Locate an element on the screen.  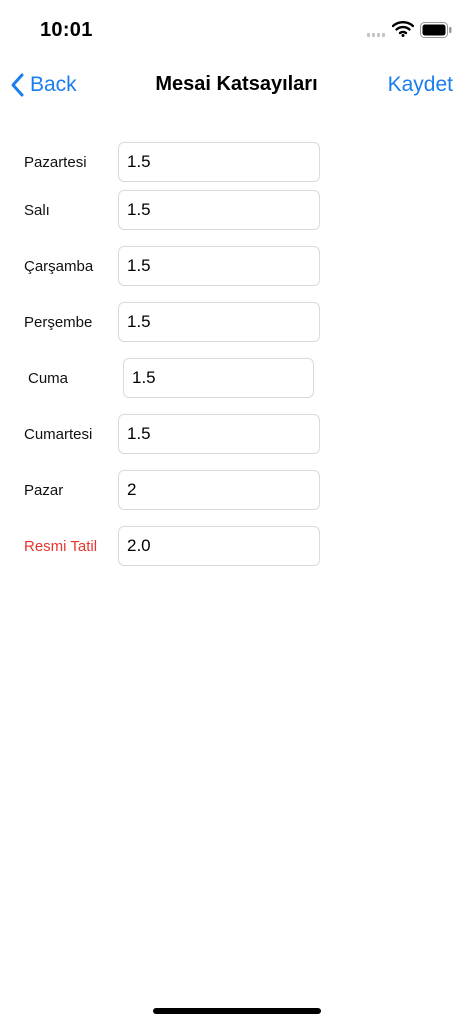
label-resmi-tatil: Resmi Tatil is located at coordinates (61, 546).